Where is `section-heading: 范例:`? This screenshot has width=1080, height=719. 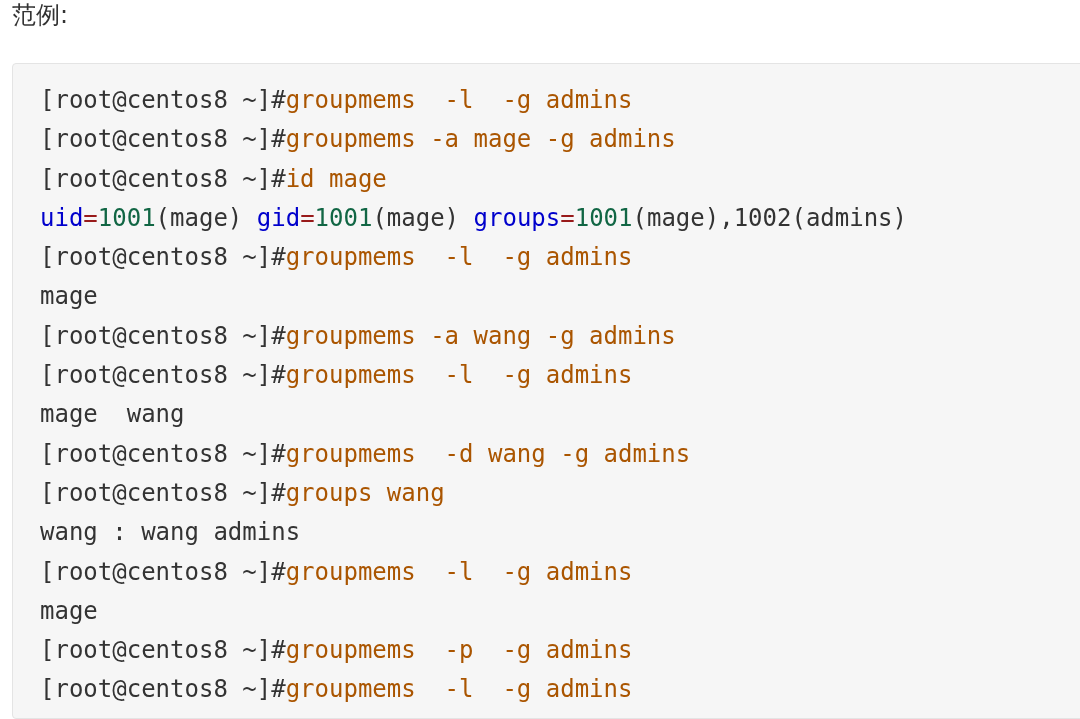
section-heading: 范例: is located at coordinates (40, 15).